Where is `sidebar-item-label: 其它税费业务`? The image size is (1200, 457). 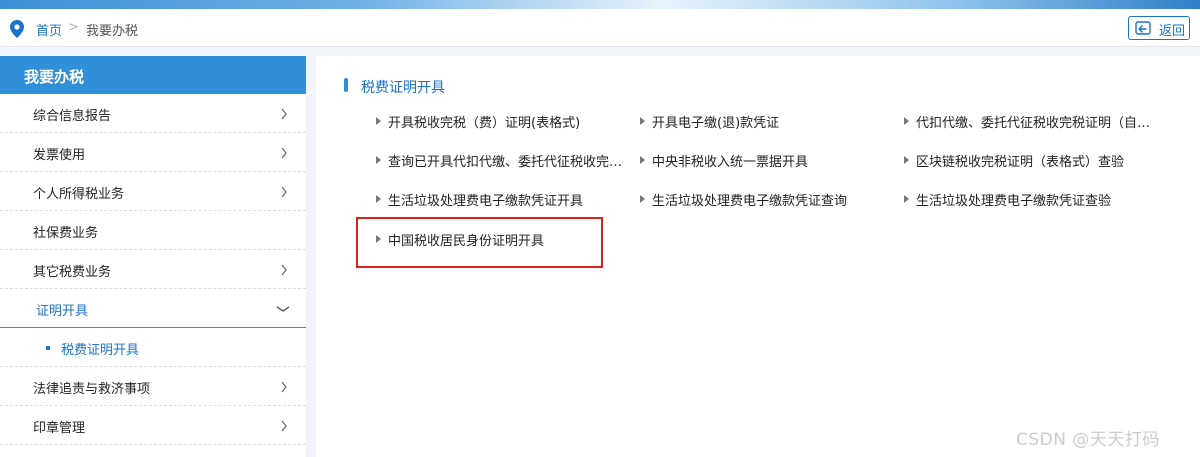
sidebar-item-label: 其它税费业务 is located at coordinates (72, 272).